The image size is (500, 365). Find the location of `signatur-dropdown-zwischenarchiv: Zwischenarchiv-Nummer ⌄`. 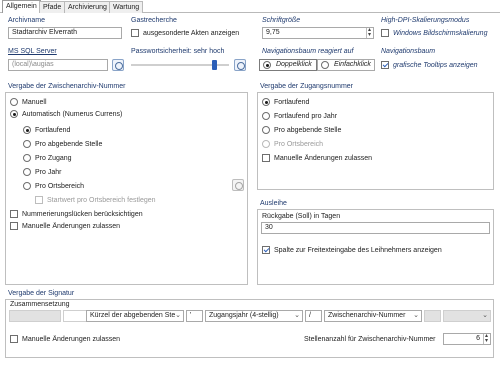

signatur-dropdown-zwischenarchiv: Zwischenarchiv-Nummer ⌄ is located at coordinates (373, 316).